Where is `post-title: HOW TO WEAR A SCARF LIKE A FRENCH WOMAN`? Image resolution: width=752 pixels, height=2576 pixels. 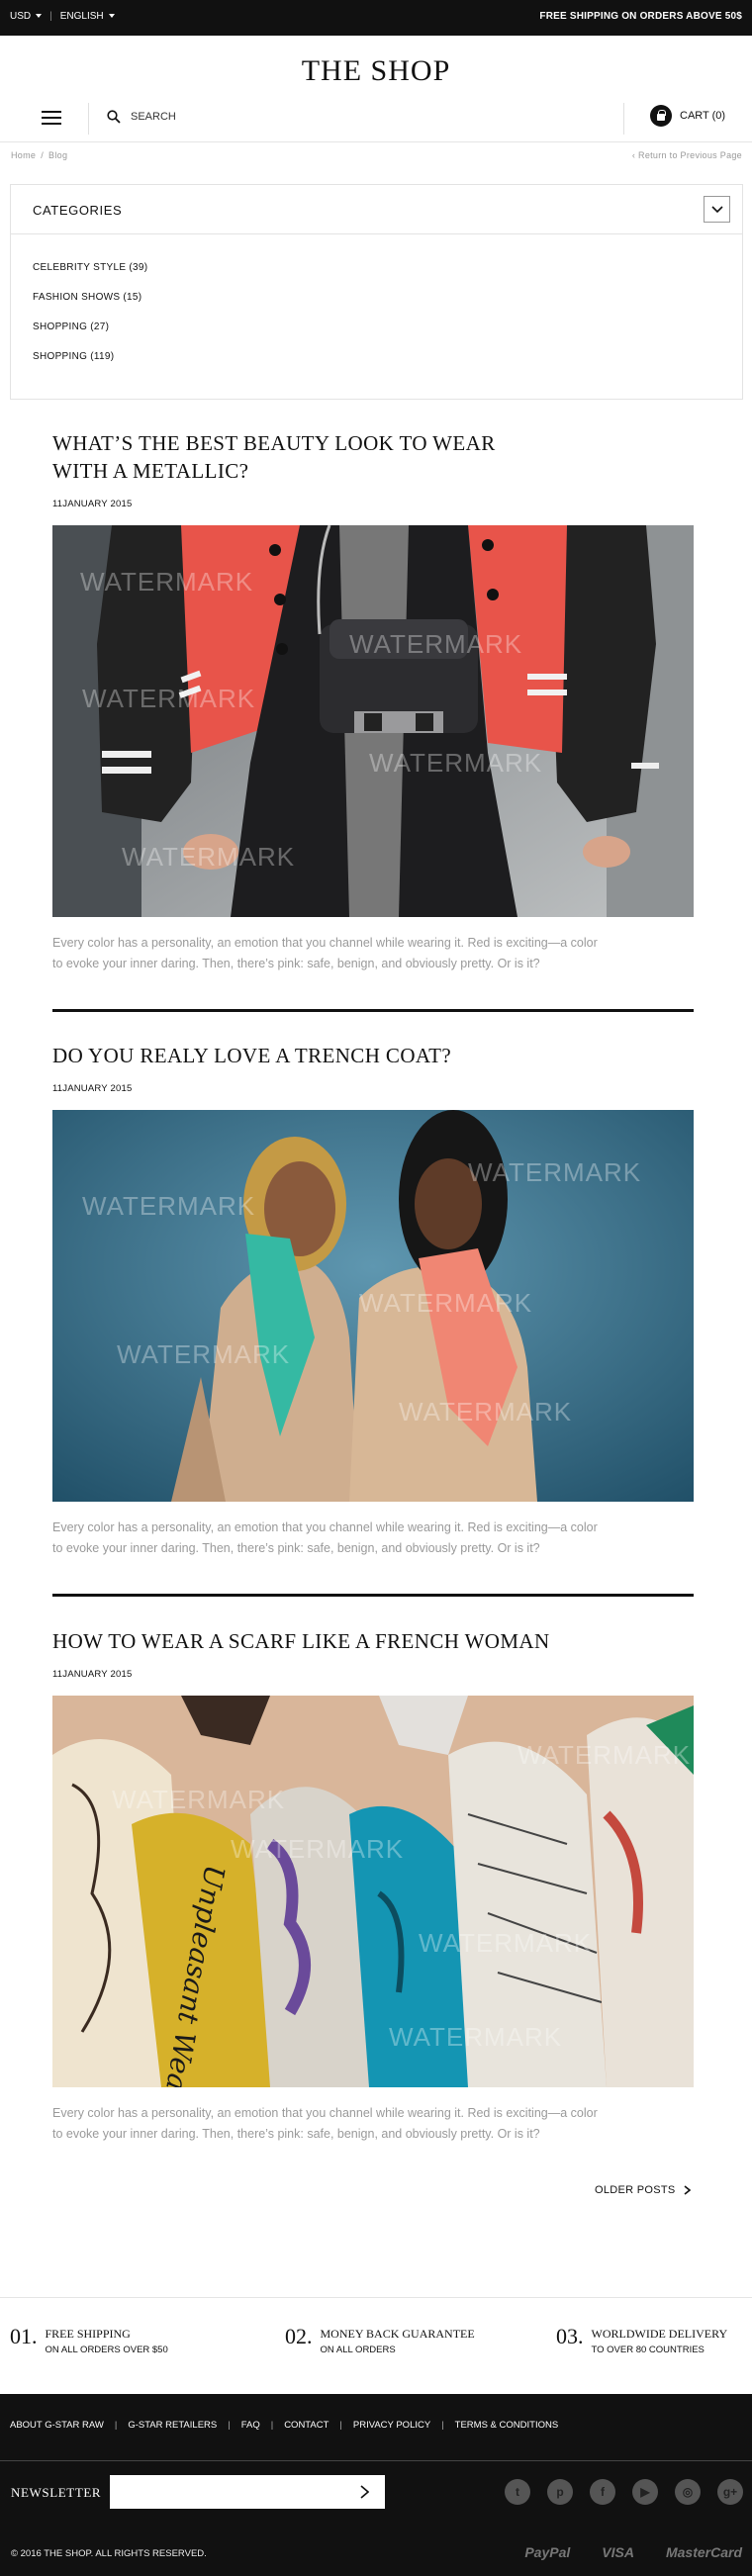 post-title: HOW TO WEAR A SCARF LIKE A FRENCH WOMAN is located at coordinates (373, 1641).